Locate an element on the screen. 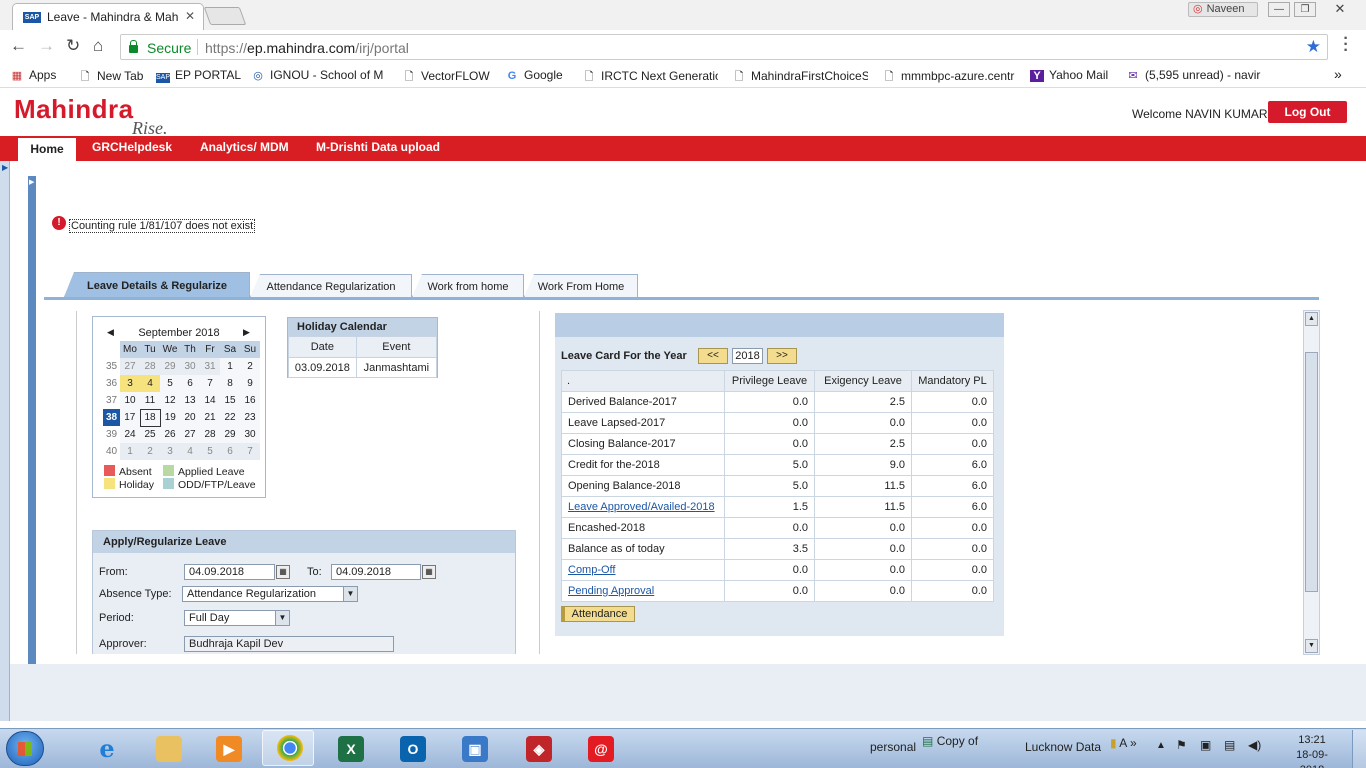 The height and width of the screenshot is (768, 1366). logout-button: Log Out is located at coordinates (1307, 112).